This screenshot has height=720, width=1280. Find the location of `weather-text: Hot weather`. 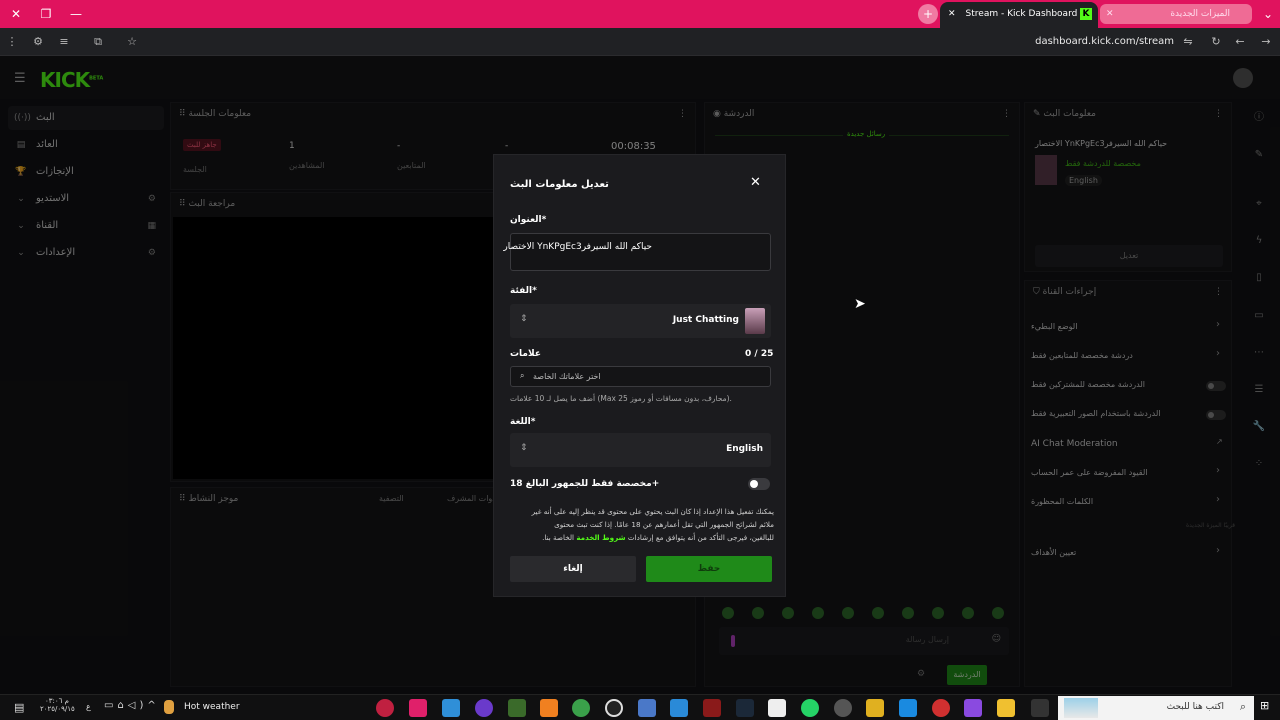

weather-text: Hot weather is located at coordinates (212, 707).